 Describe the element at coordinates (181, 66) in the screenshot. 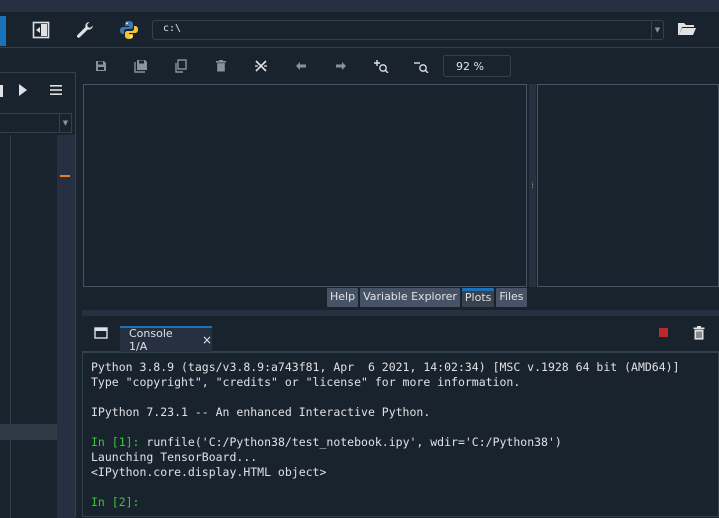

I see `copy-plot-icon` at that location.